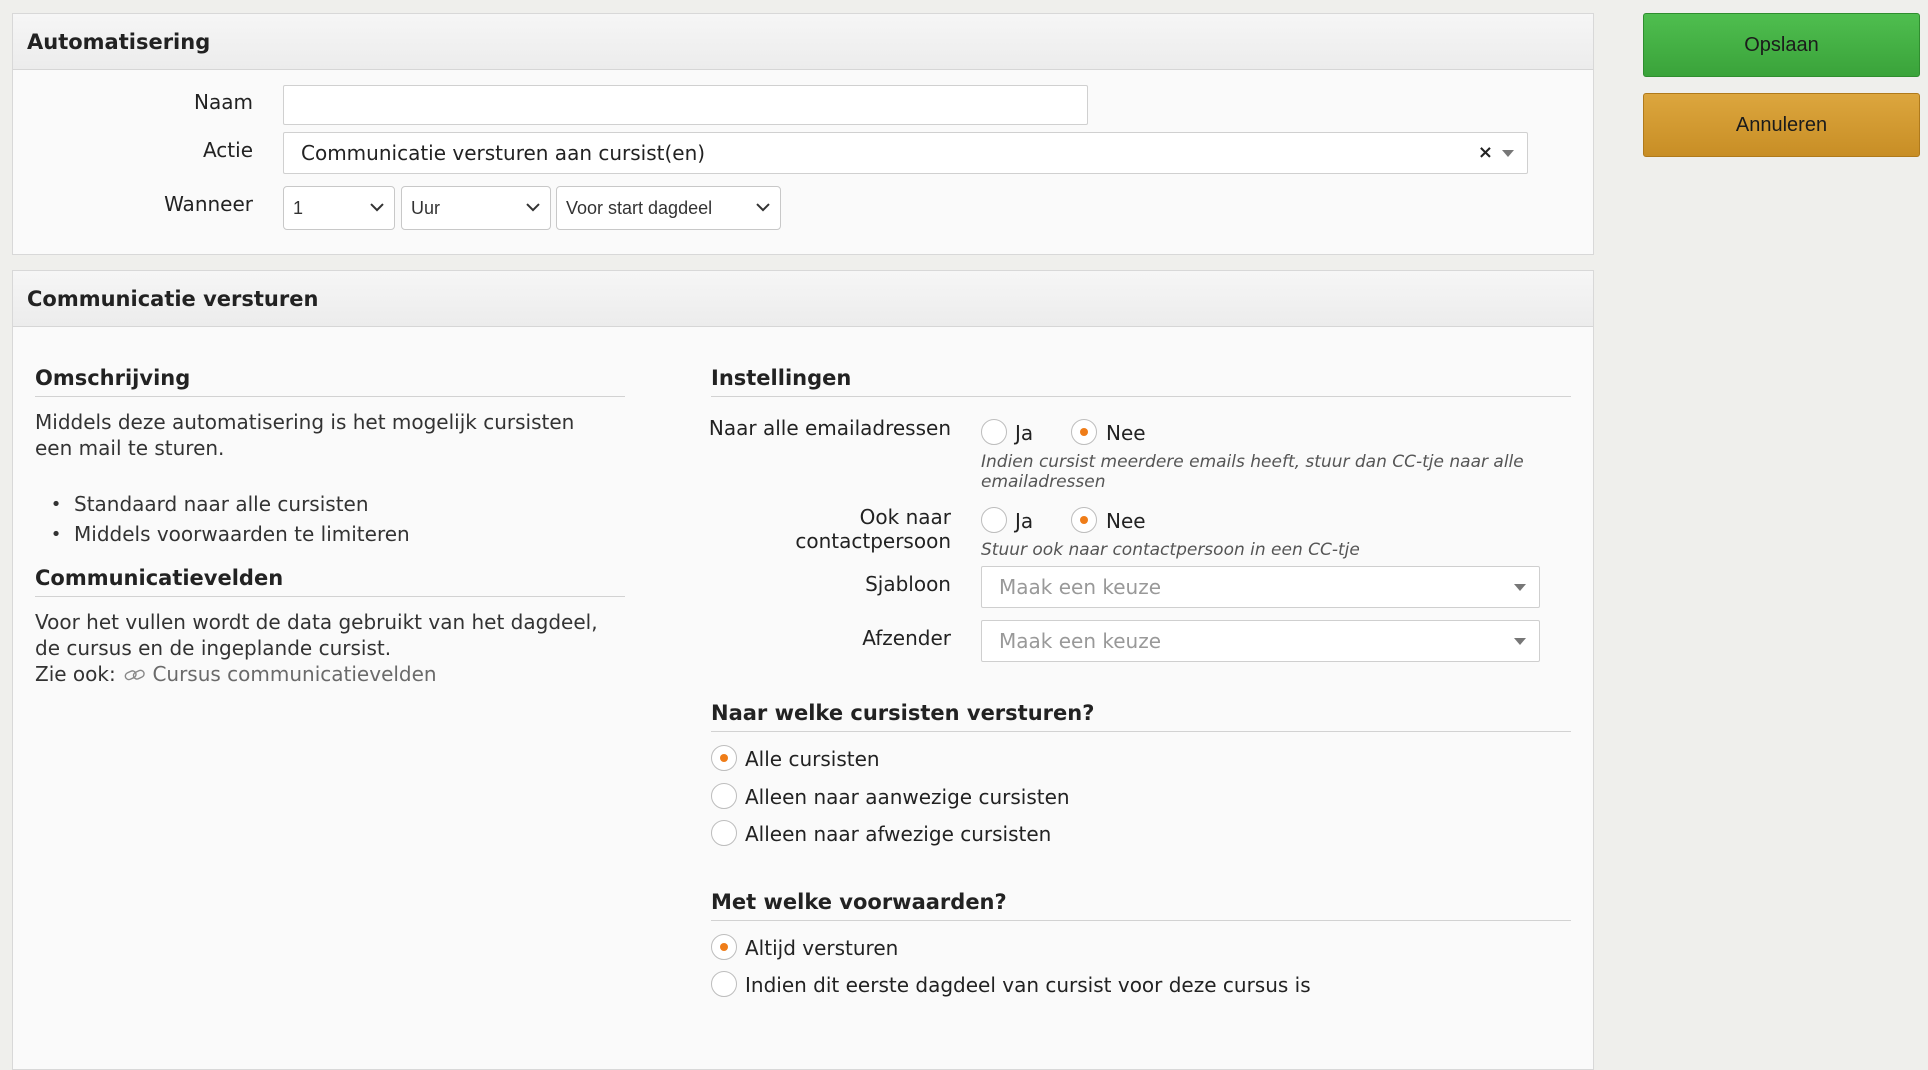  Describe the element at coordinates (724, 796) in the screenshot. I see `cursisten-aanwezig-radio` at that location.